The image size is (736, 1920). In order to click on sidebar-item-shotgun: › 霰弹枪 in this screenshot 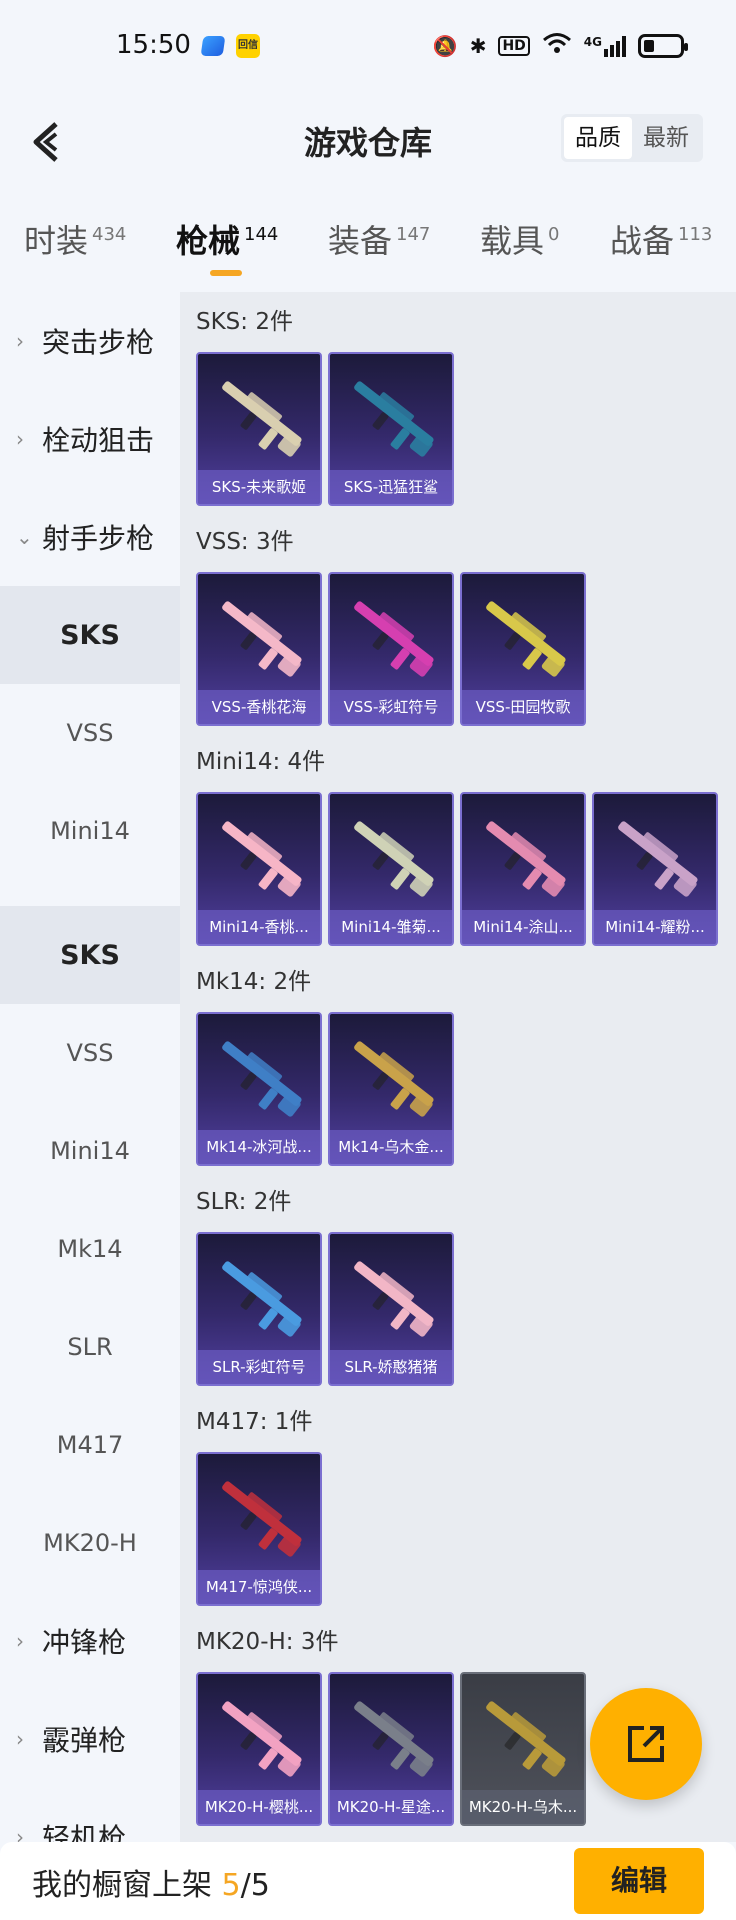, I will do `click(90, 1739)`.